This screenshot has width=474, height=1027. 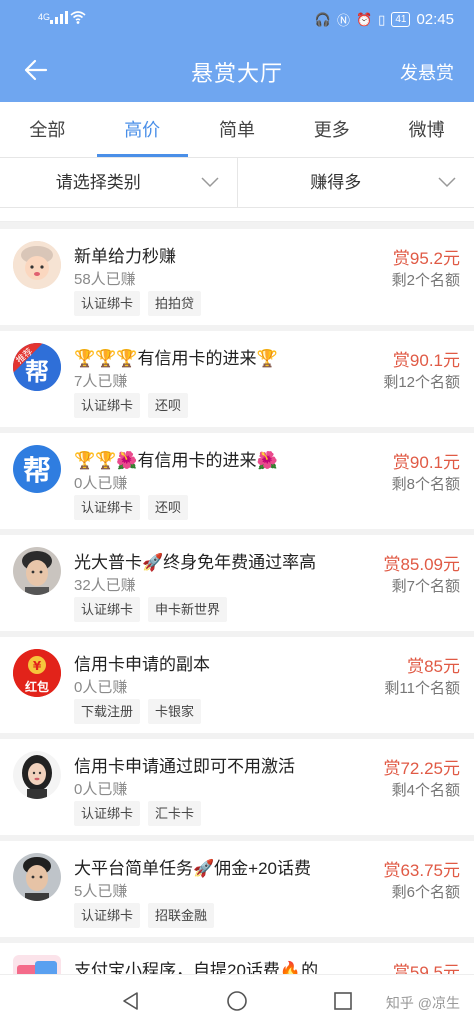 I want to click on category-select: 请选择类别, so click(x=119, y=182).